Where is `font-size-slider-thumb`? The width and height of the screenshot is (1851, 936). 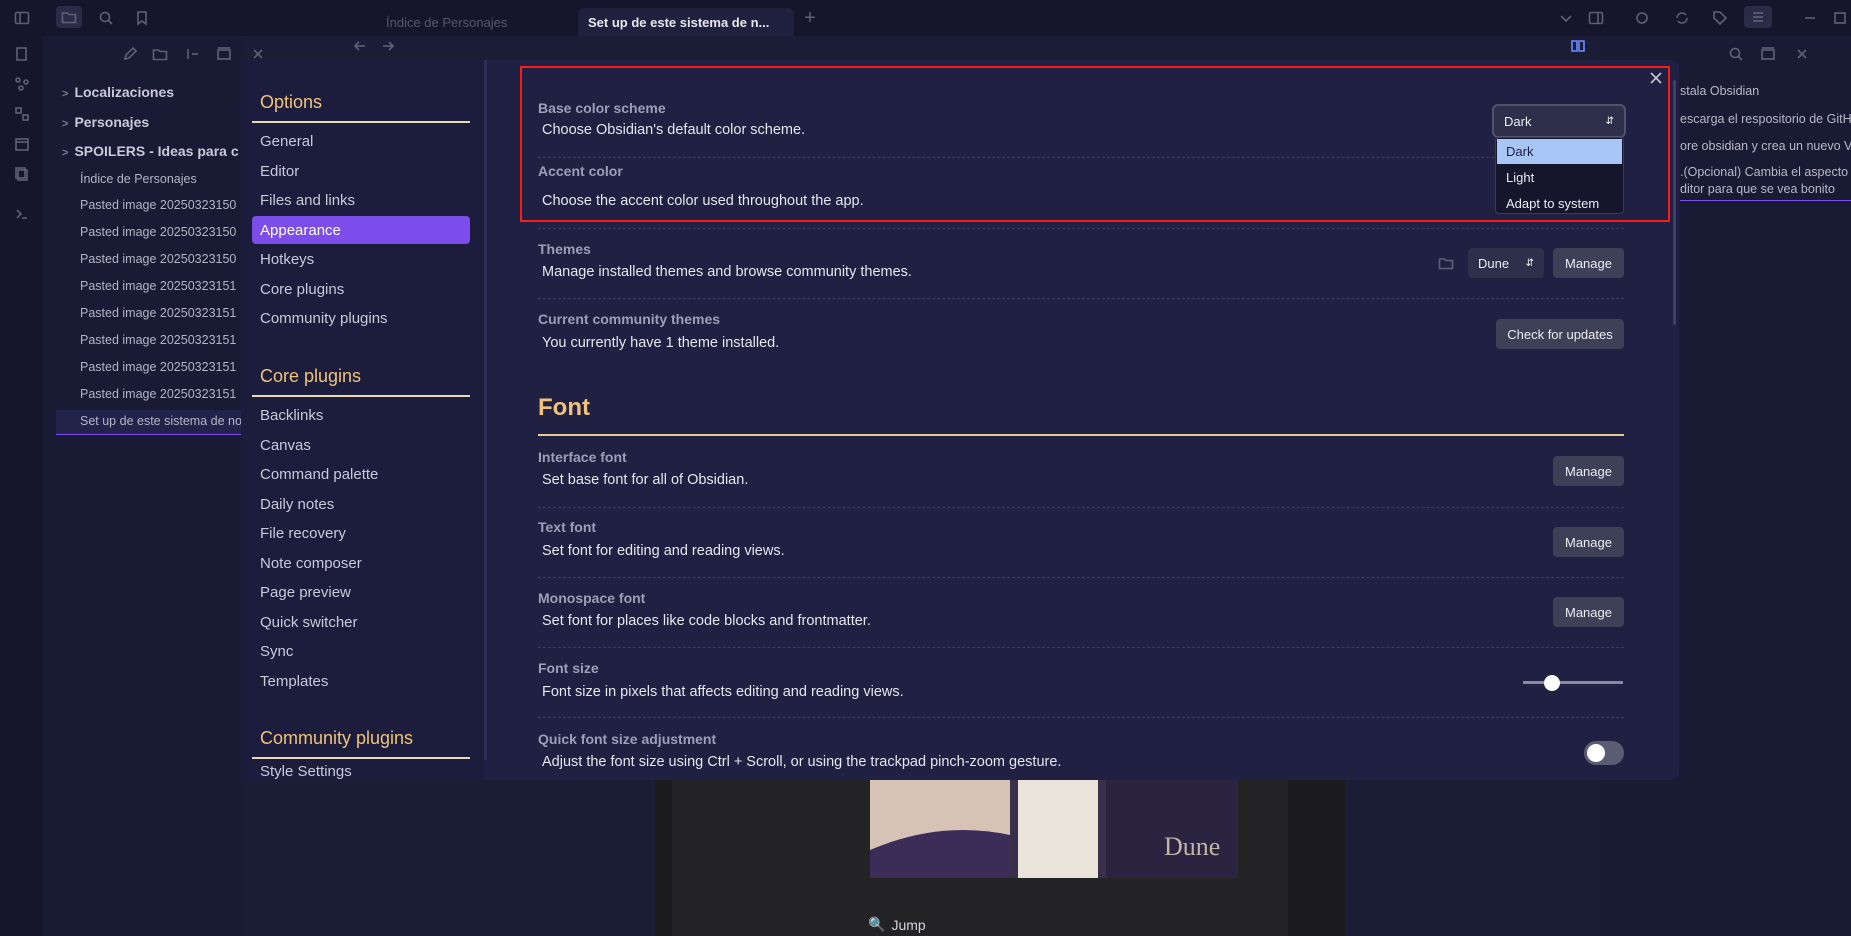
font-size-slider-thumb is located at coordinates (1552, 683).